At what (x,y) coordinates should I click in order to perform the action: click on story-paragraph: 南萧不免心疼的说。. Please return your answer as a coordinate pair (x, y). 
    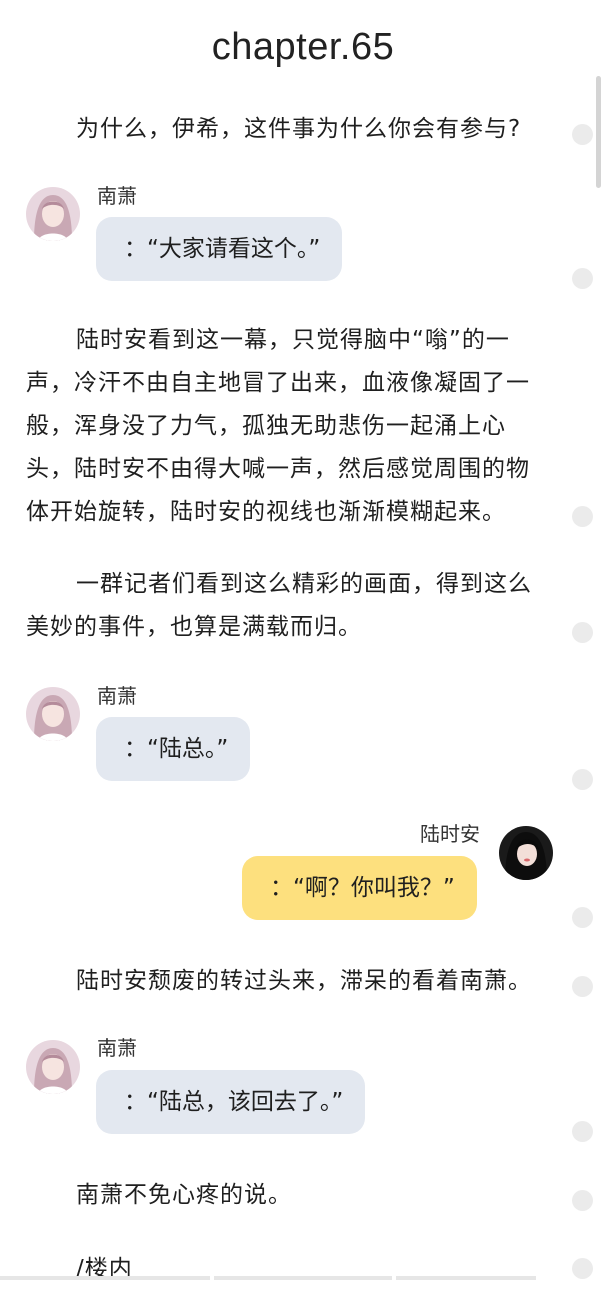
    Looking at the image, I should click on (288, 1195).